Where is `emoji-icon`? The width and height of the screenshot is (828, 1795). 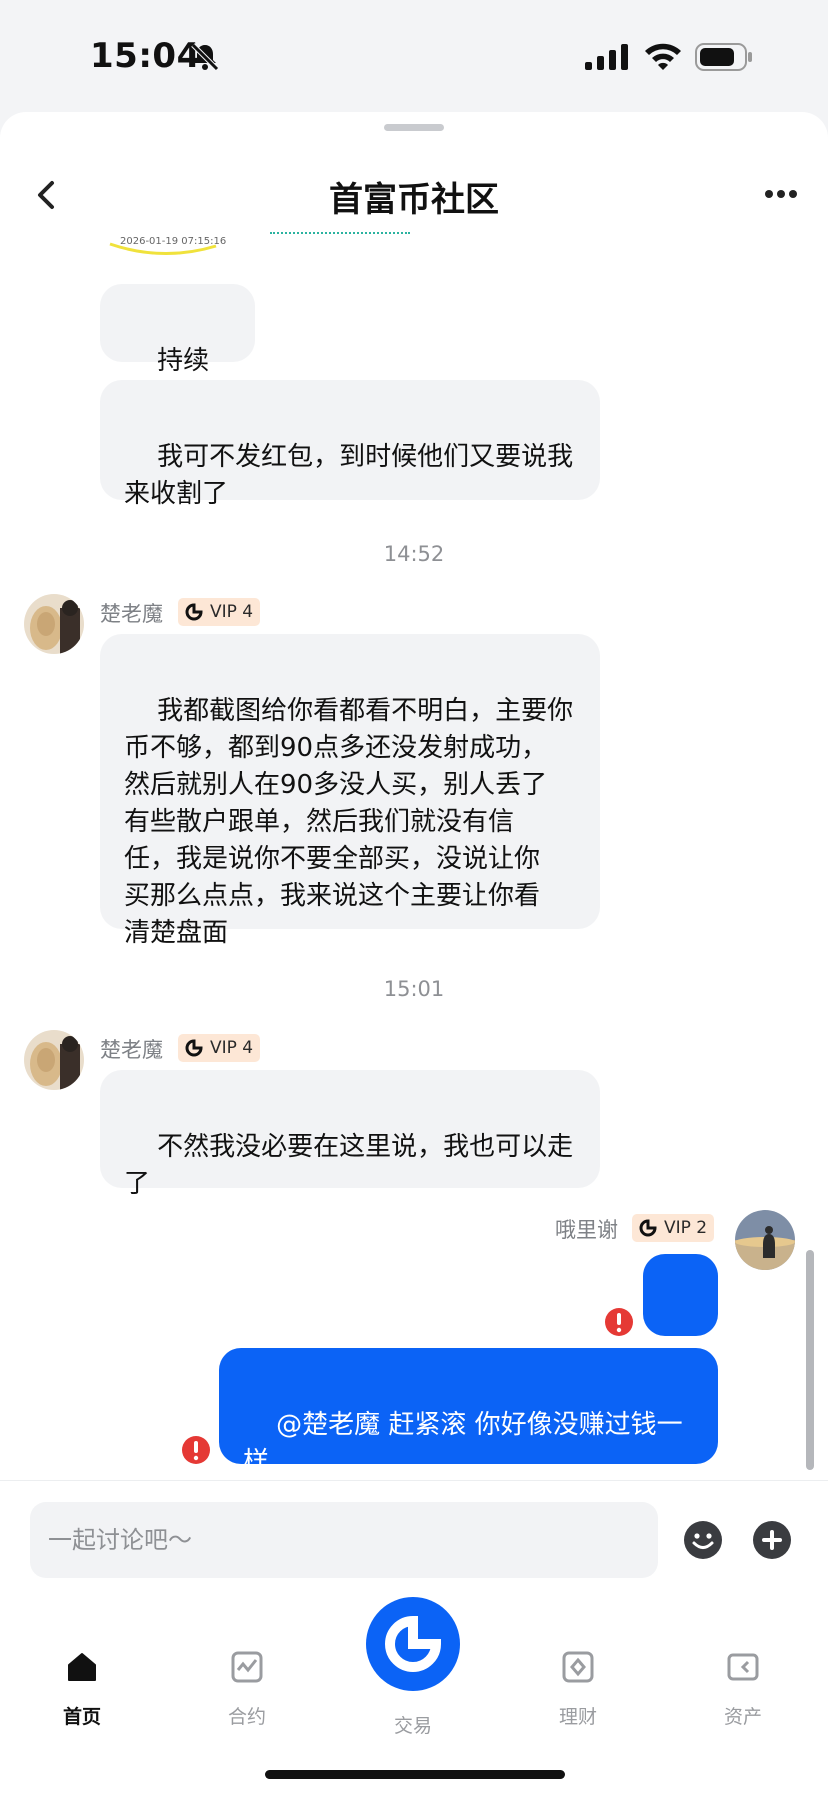
emoji-icon is located at coordinates (703, 1540).